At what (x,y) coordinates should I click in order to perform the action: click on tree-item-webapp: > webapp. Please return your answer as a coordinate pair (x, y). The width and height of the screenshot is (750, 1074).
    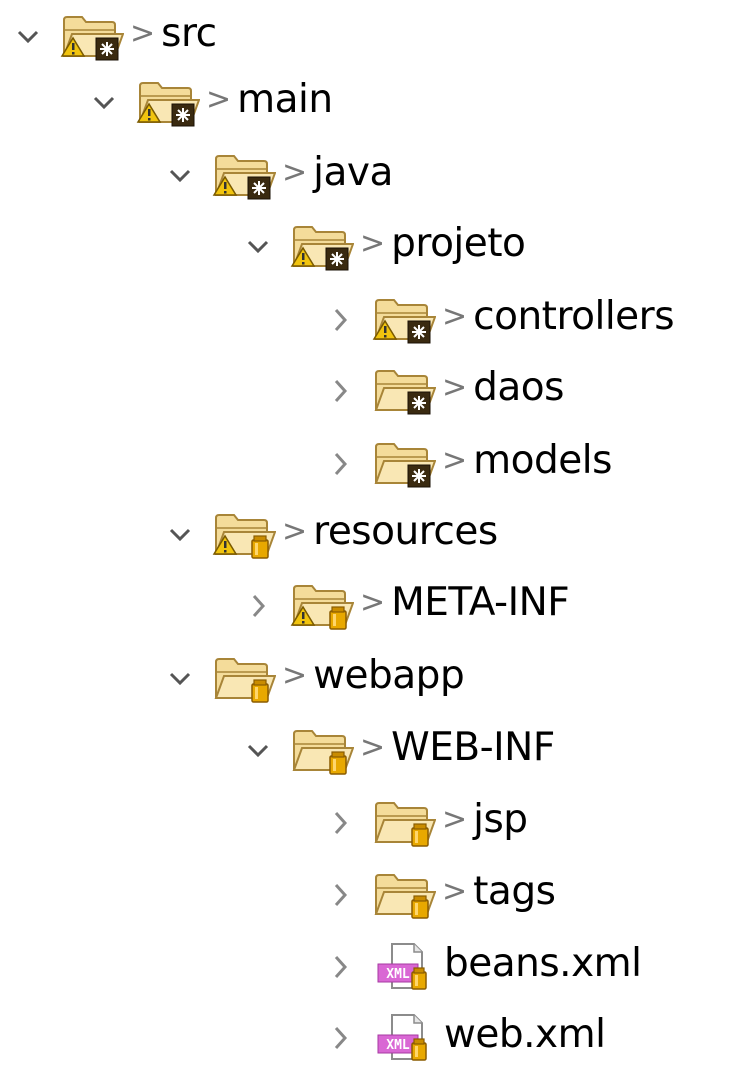
    Looking at the image, I should click on (313, 678).